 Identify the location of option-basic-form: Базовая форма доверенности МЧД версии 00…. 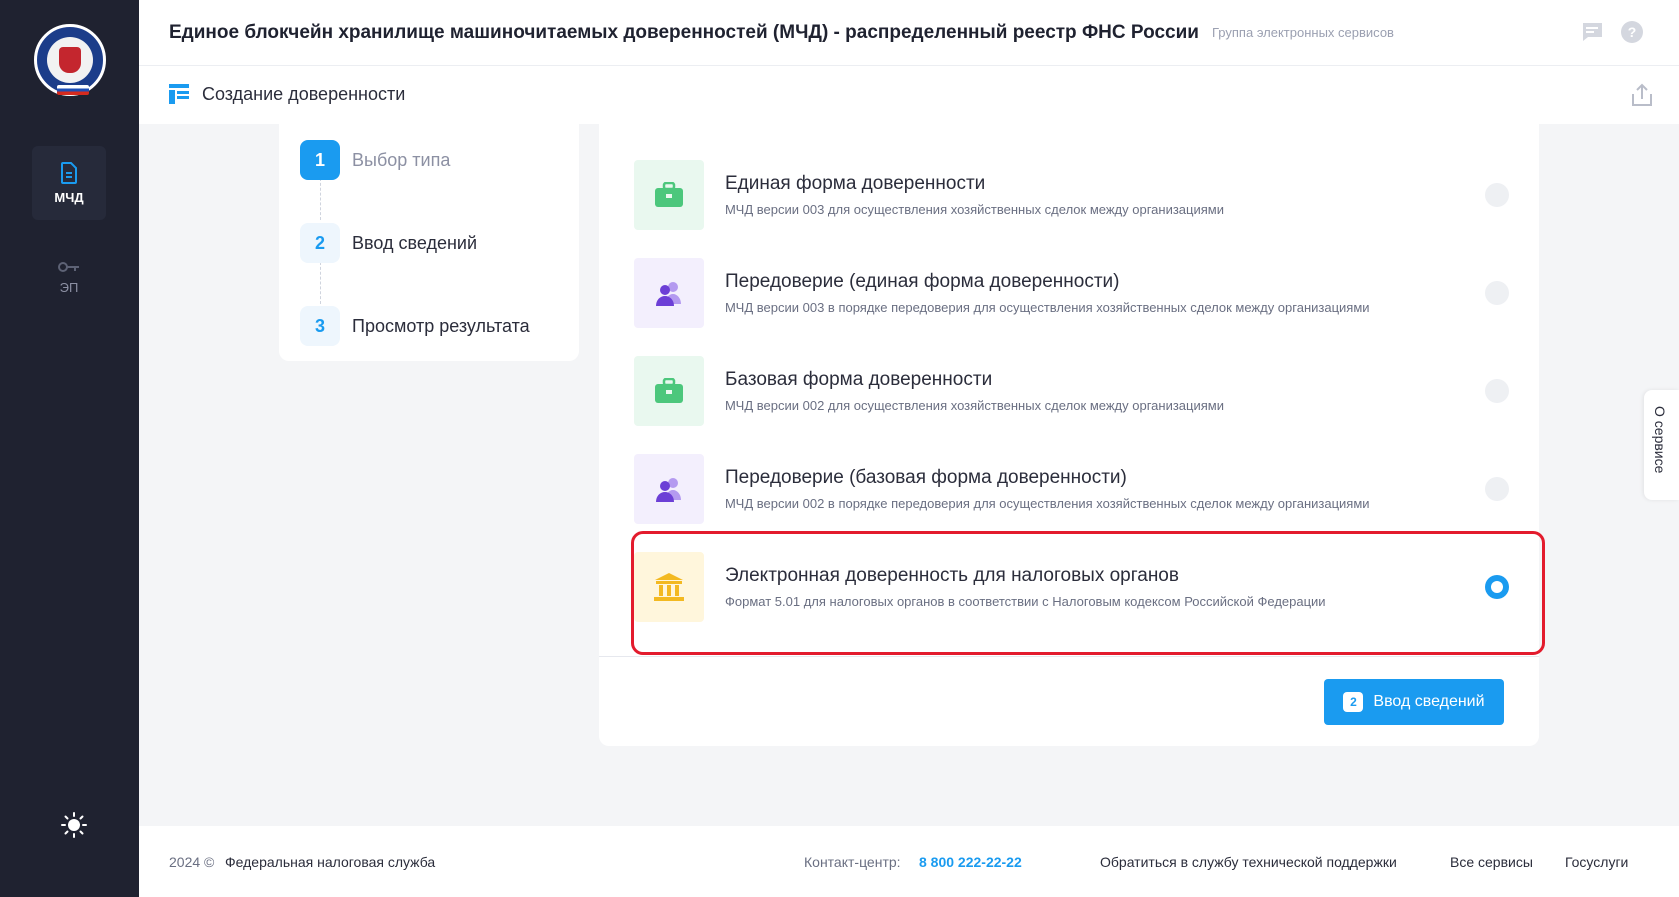
(1071, 392).